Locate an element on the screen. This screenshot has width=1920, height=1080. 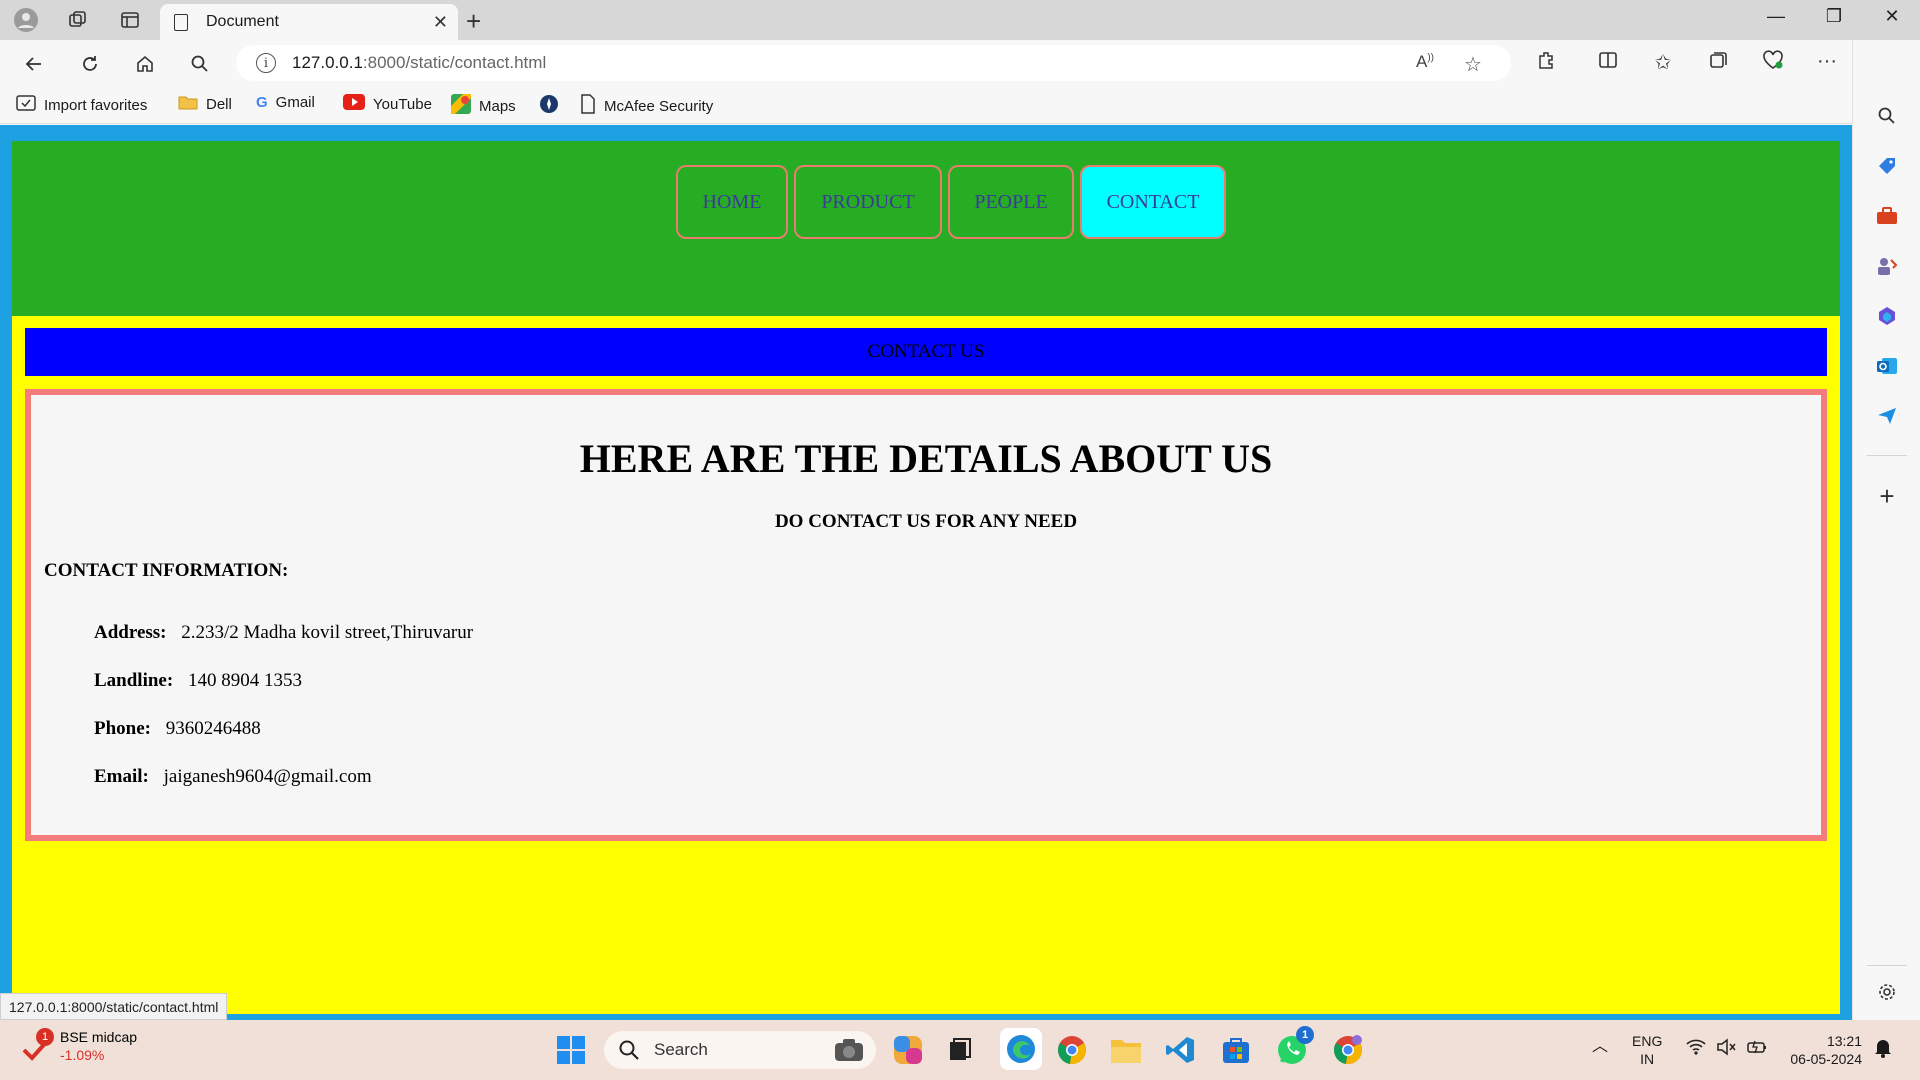
nav-product: PRODUCT is located at coordinates (868, 202).